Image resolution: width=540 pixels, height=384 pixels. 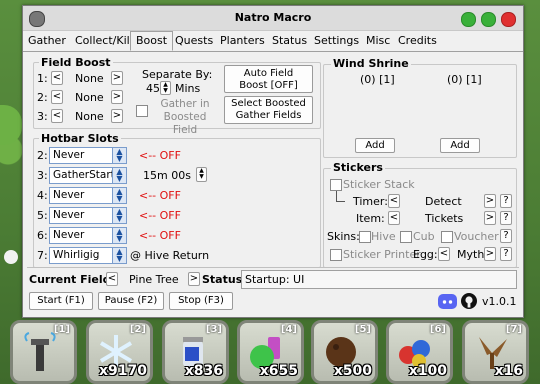 I want to click on hotbar-slot-2-qty: x9170, so click(x=123, y=371).